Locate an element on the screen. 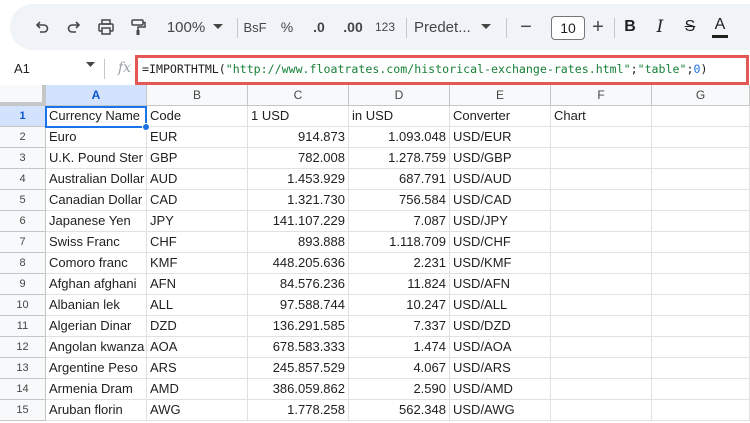  cell-d4: 687.791 is located at coordinates (399, 179).